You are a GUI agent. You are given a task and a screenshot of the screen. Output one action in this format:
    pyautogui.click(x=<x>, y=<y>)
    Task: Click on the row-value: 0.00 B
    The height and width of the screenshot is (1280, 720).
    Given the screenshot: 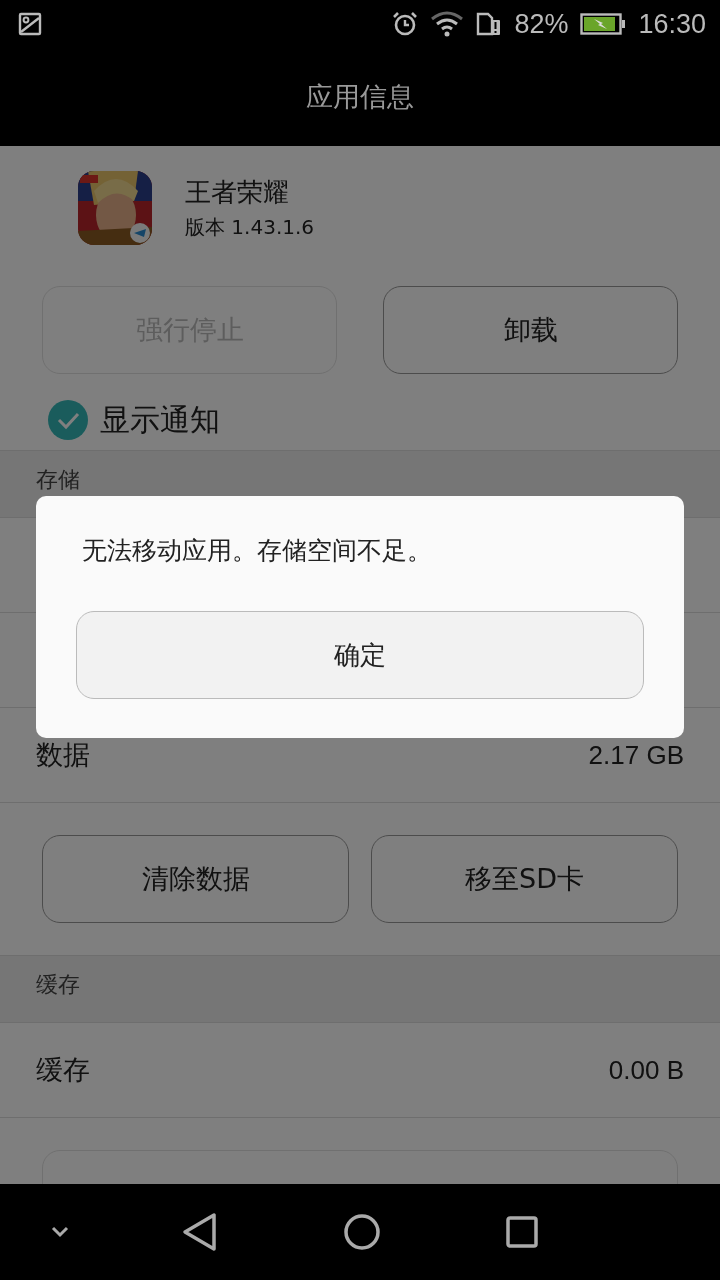 What is the action you would take?
    pyautogui.click(x=646, y=1070)
    